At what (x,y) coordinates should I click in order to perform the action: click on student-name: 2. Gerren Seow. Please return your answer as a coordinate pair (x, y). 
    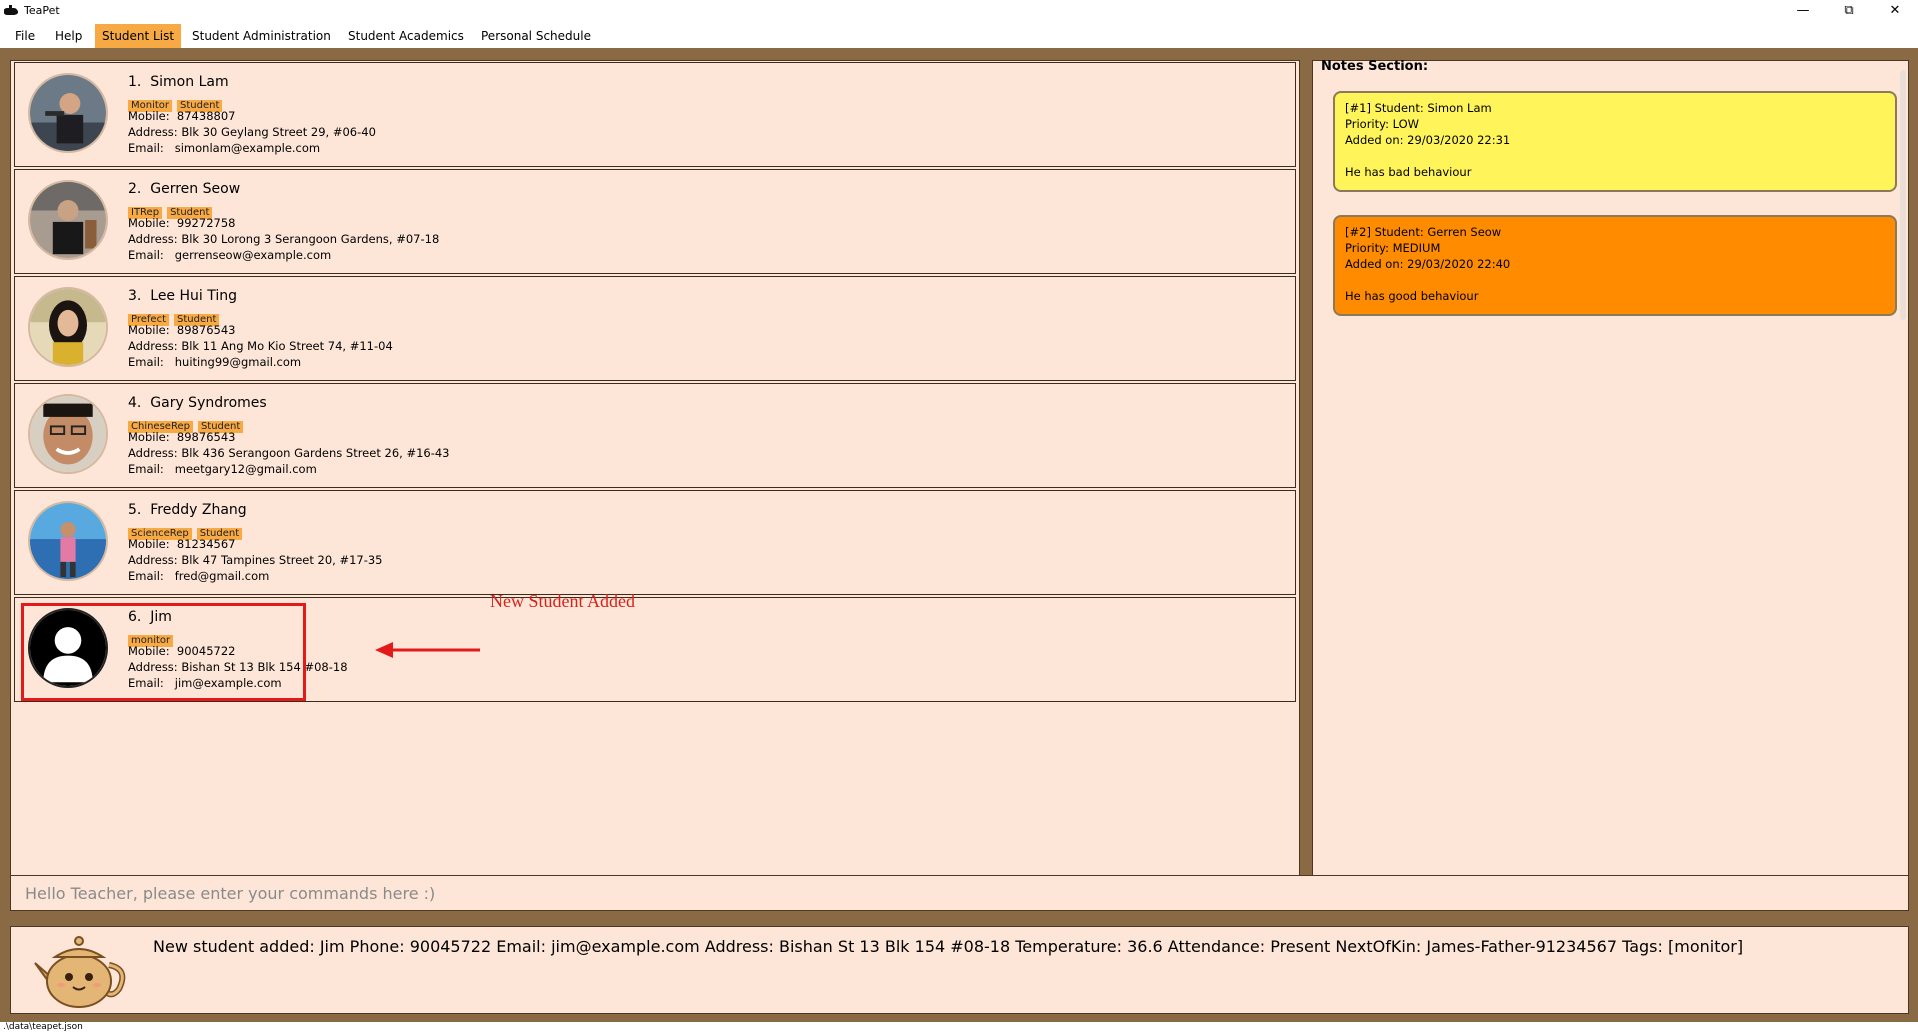
    Looking at the image, I should click on (184, 189).